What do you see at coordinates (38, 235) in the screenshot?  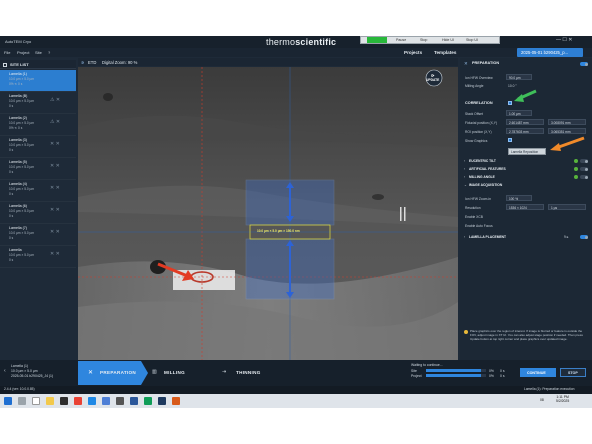 I see `site-item: Lamella (7) 10.0 µm × 5.0 µm 0 s ✕ ✕` at bounding box center [38, 235].